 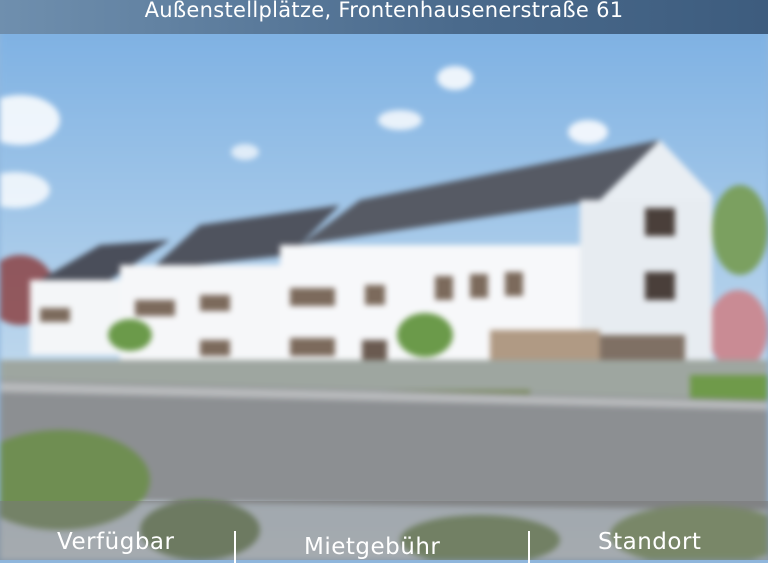 What do you see at coordinates (372, 547) in the screenshot?
I see `tab-mietgebuehr: Mietgebühr` at bounding box center [372, 547].